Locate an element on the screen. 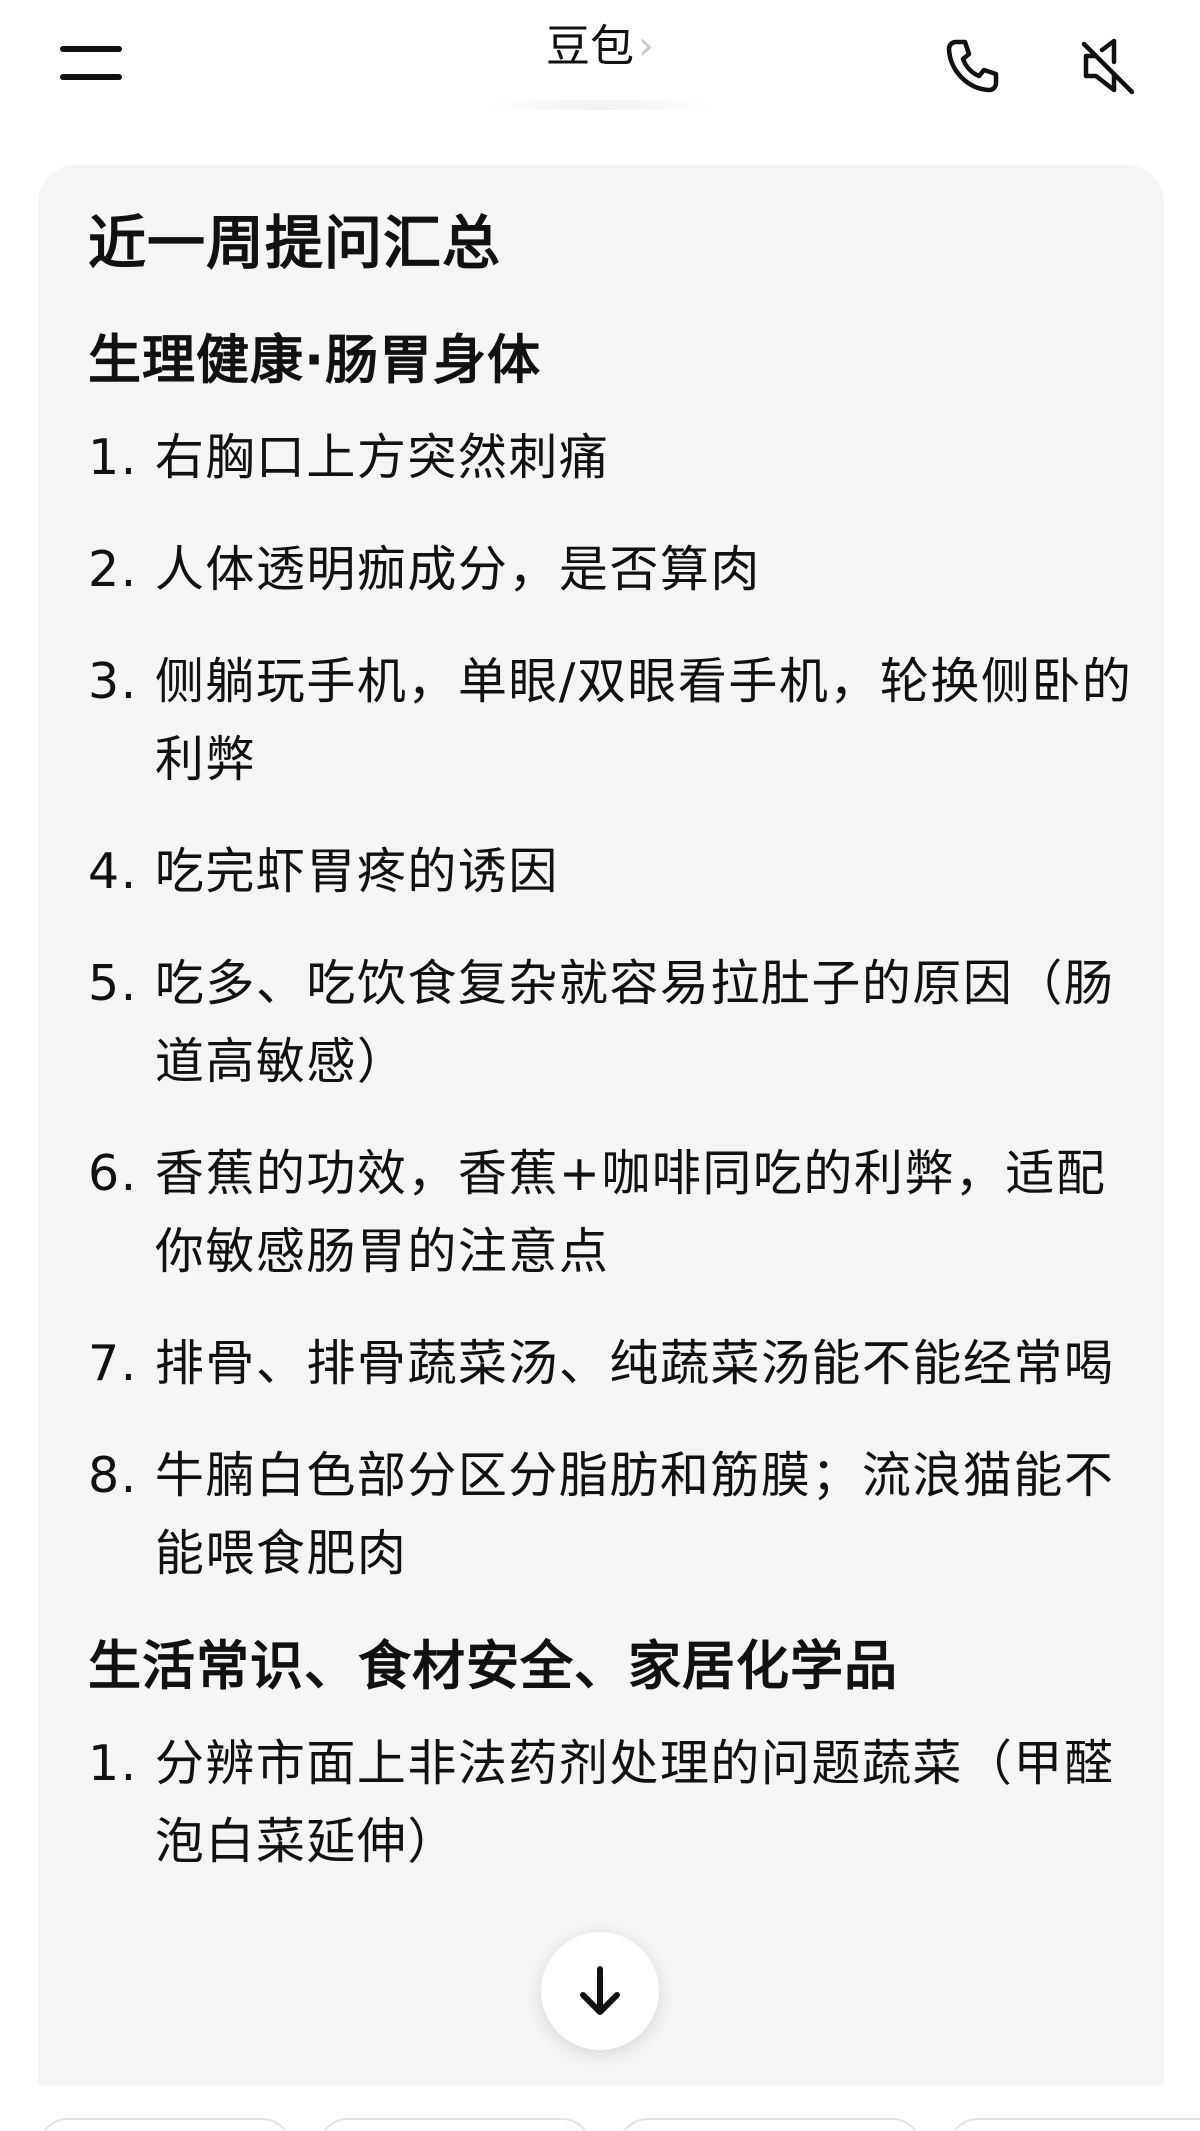 This screenshot has height=2131, width=1200. list-item: 1. 分辨市面上非法药剂处理的问题蔬菜（甲醛泡白菜延伸） is located at coordinates (618, 1803).